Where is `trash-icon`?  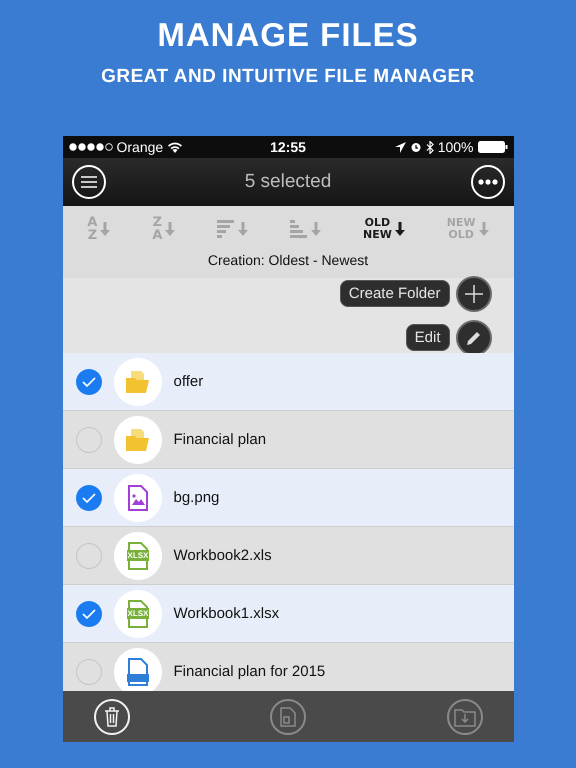 trash-icon is located at coordinates (112, 716).